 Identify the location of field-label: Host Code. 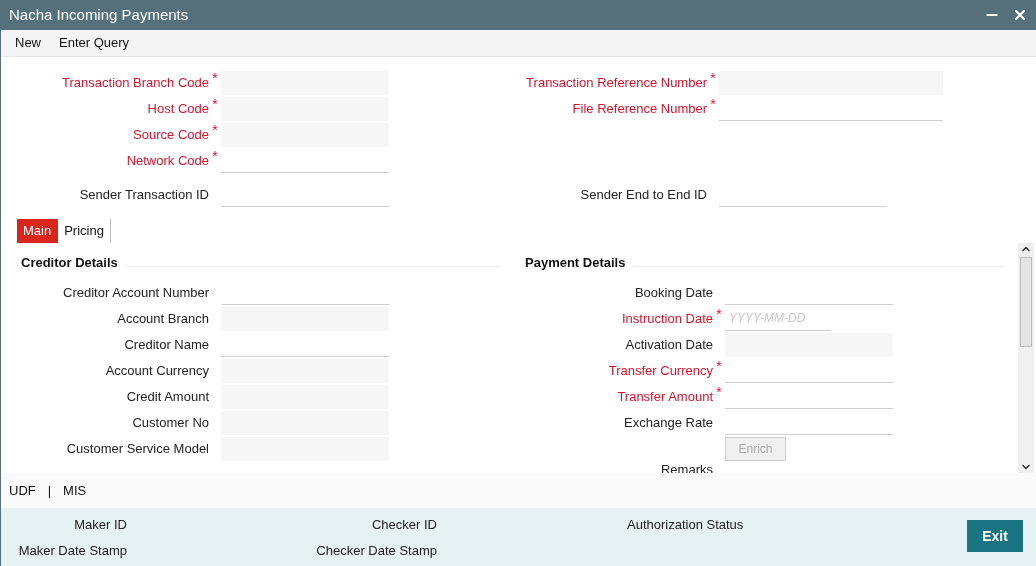
(178, 109).